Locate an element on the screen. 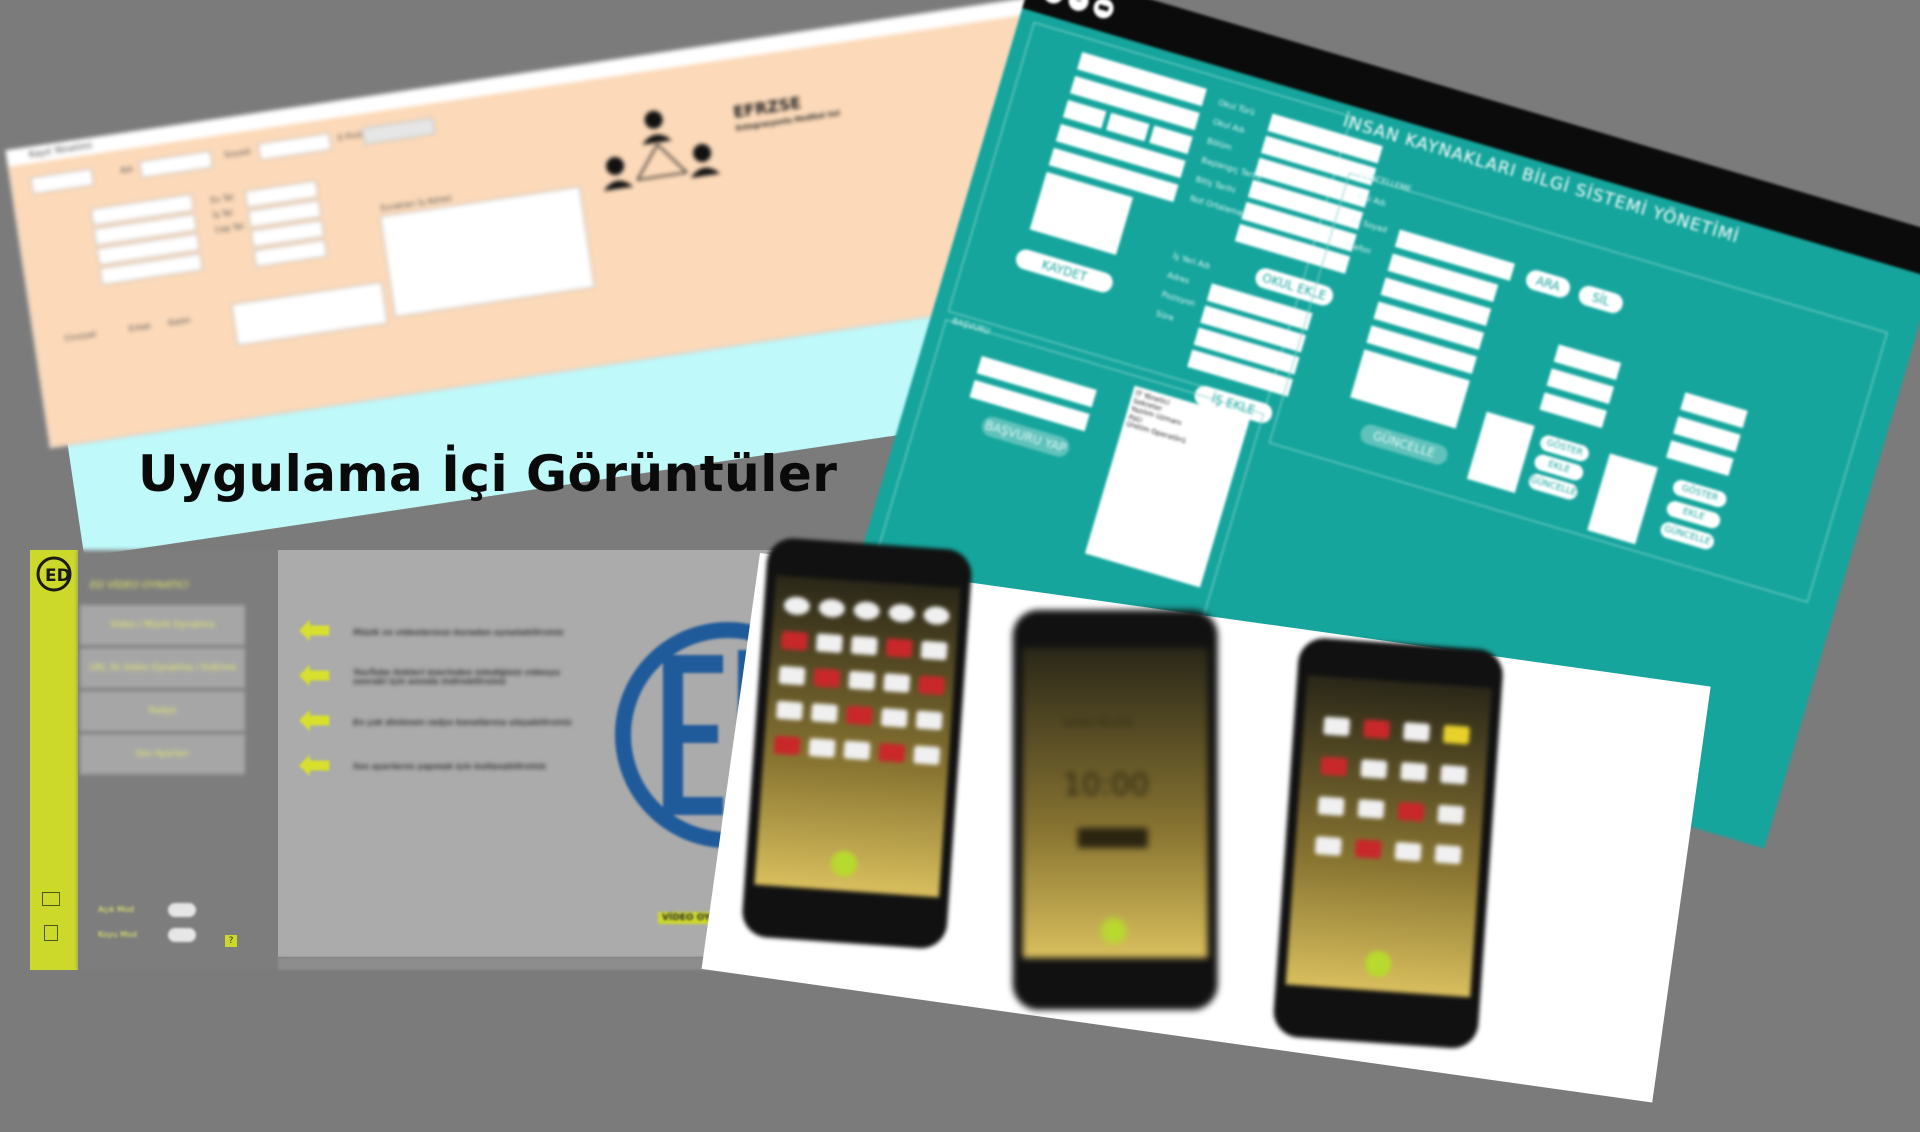 The width and height of the screenshot is (1920, 1132). help-icon: ? is located at coordinates (231, 941).